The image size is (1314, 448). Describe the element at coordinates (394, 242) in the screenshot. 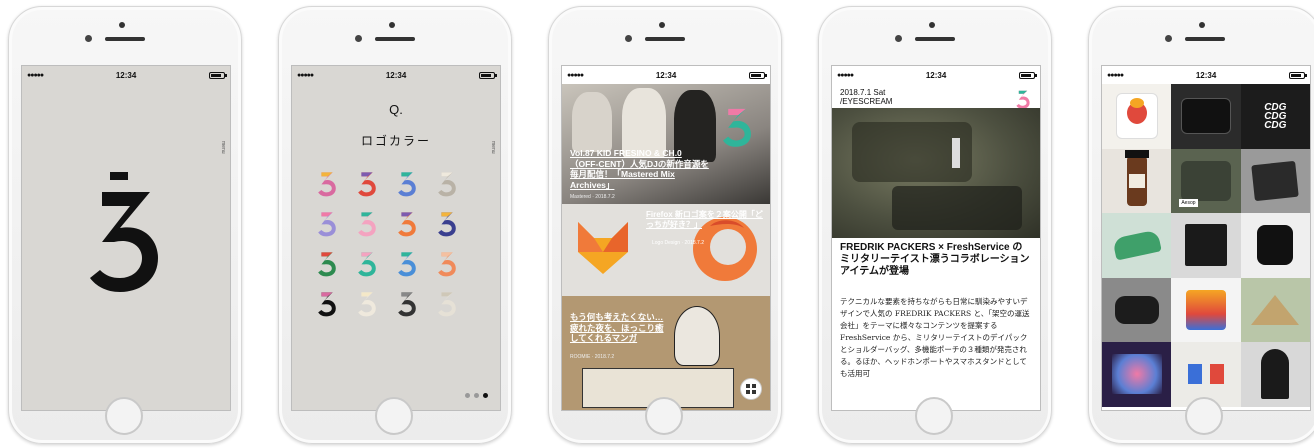

I see `logo-color-grid` at that location.